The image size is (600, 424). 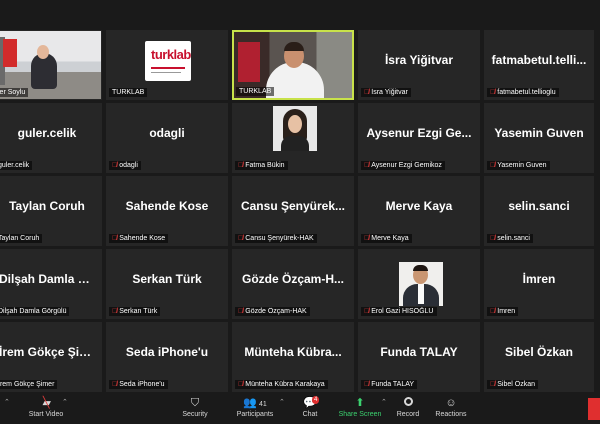 What do you see at coordinates (539, 138) in the screenshot?
I see `participant-tile: Yasemin Guven 🎙̸ Yasemin Guven` at bounding box center [539, 138].